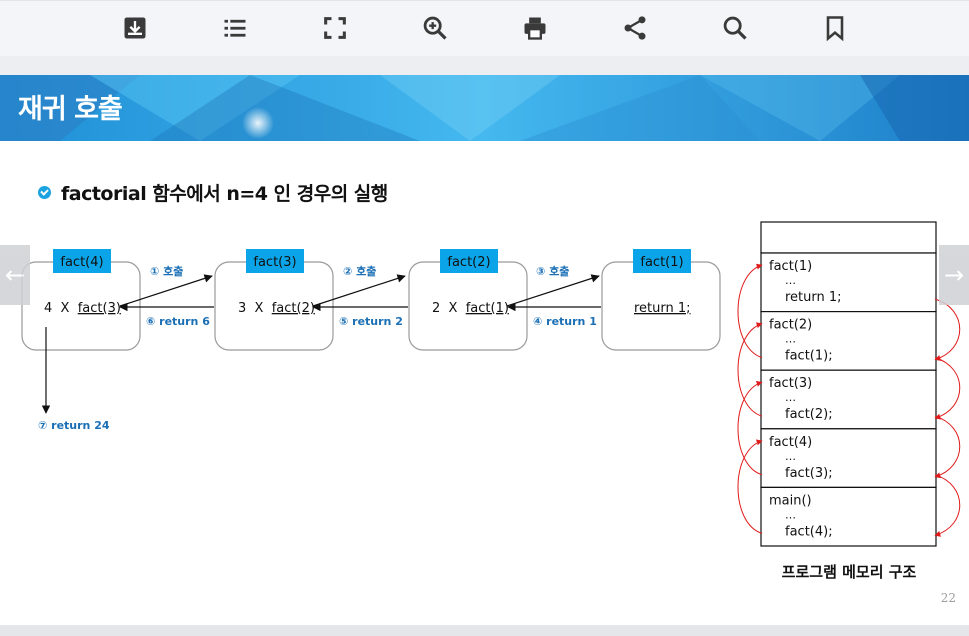 The height and width of the screenshot is (636, 969). I want to click on download-button, so click(135, 28).